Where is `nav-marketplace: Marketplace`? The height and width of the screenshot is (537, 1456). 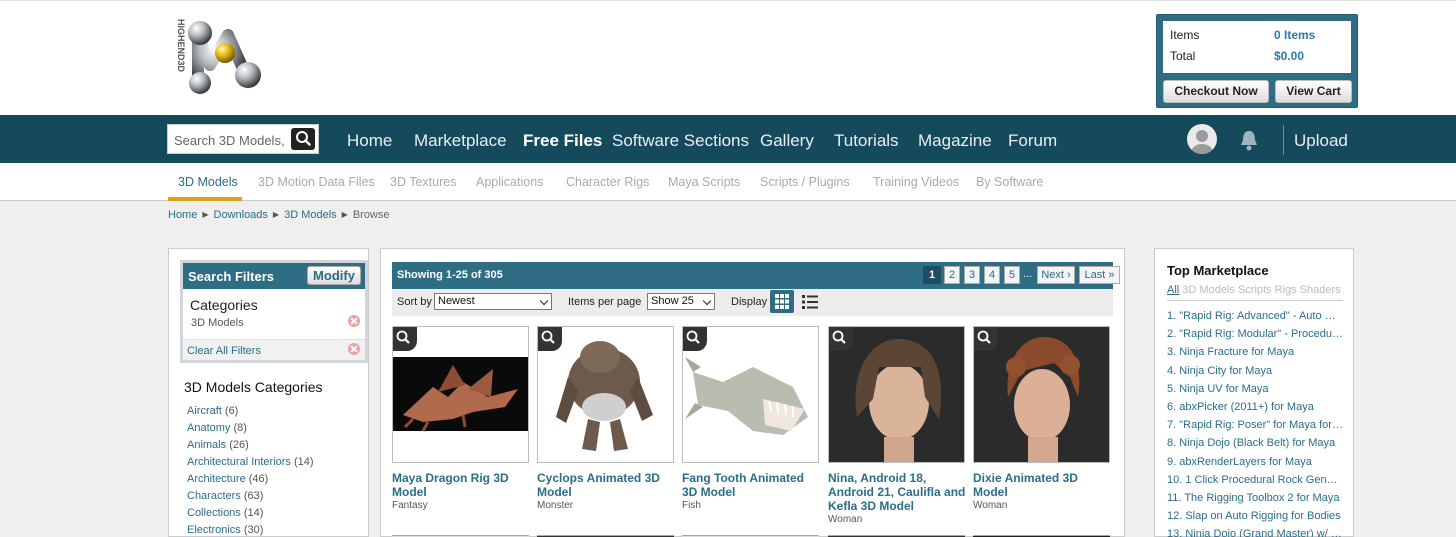
nav-marketplace: Marketplace is located at coordinates (460, 141).